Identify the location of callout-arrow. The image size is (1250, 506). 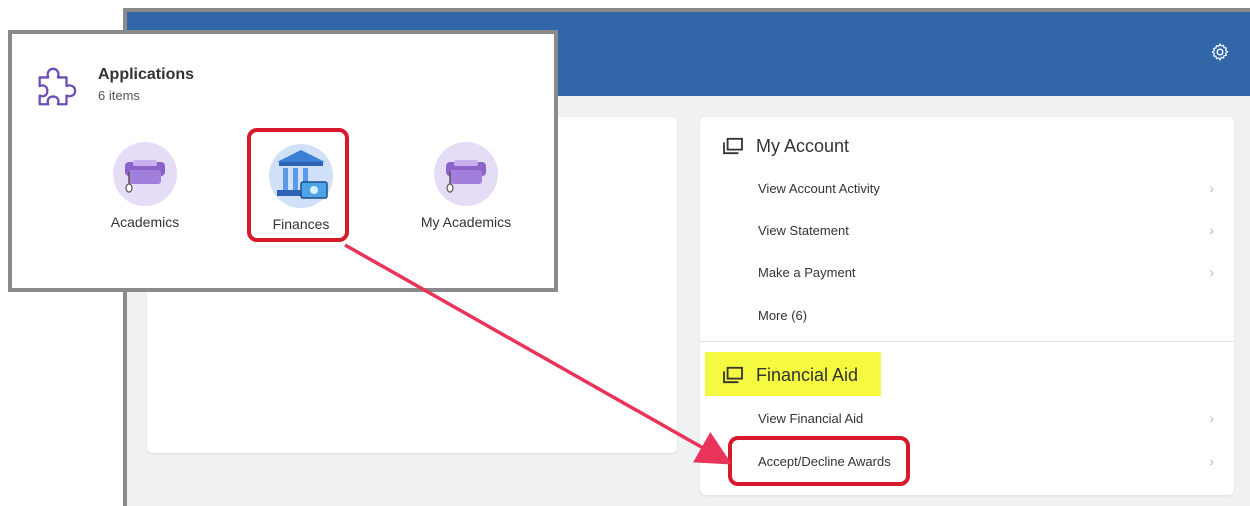
(538, 354).